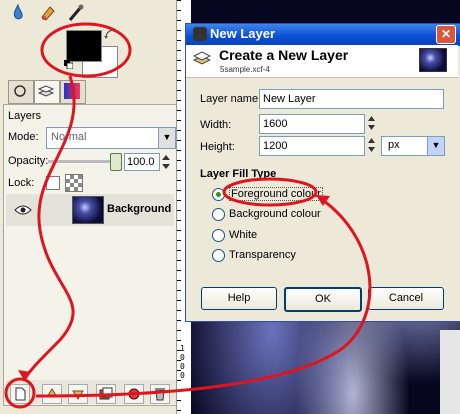 This screenshot has width=460, height=414. What do you see at coordinates (23, 137) in the screenshot?
I see `mode-label: Mode:` at bounding box center [23, 137].